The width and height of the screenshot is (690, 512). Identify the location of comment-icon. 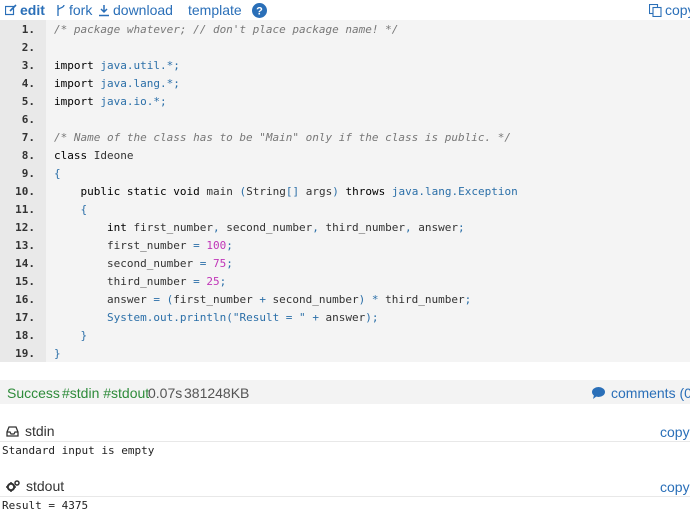
(598, 393).